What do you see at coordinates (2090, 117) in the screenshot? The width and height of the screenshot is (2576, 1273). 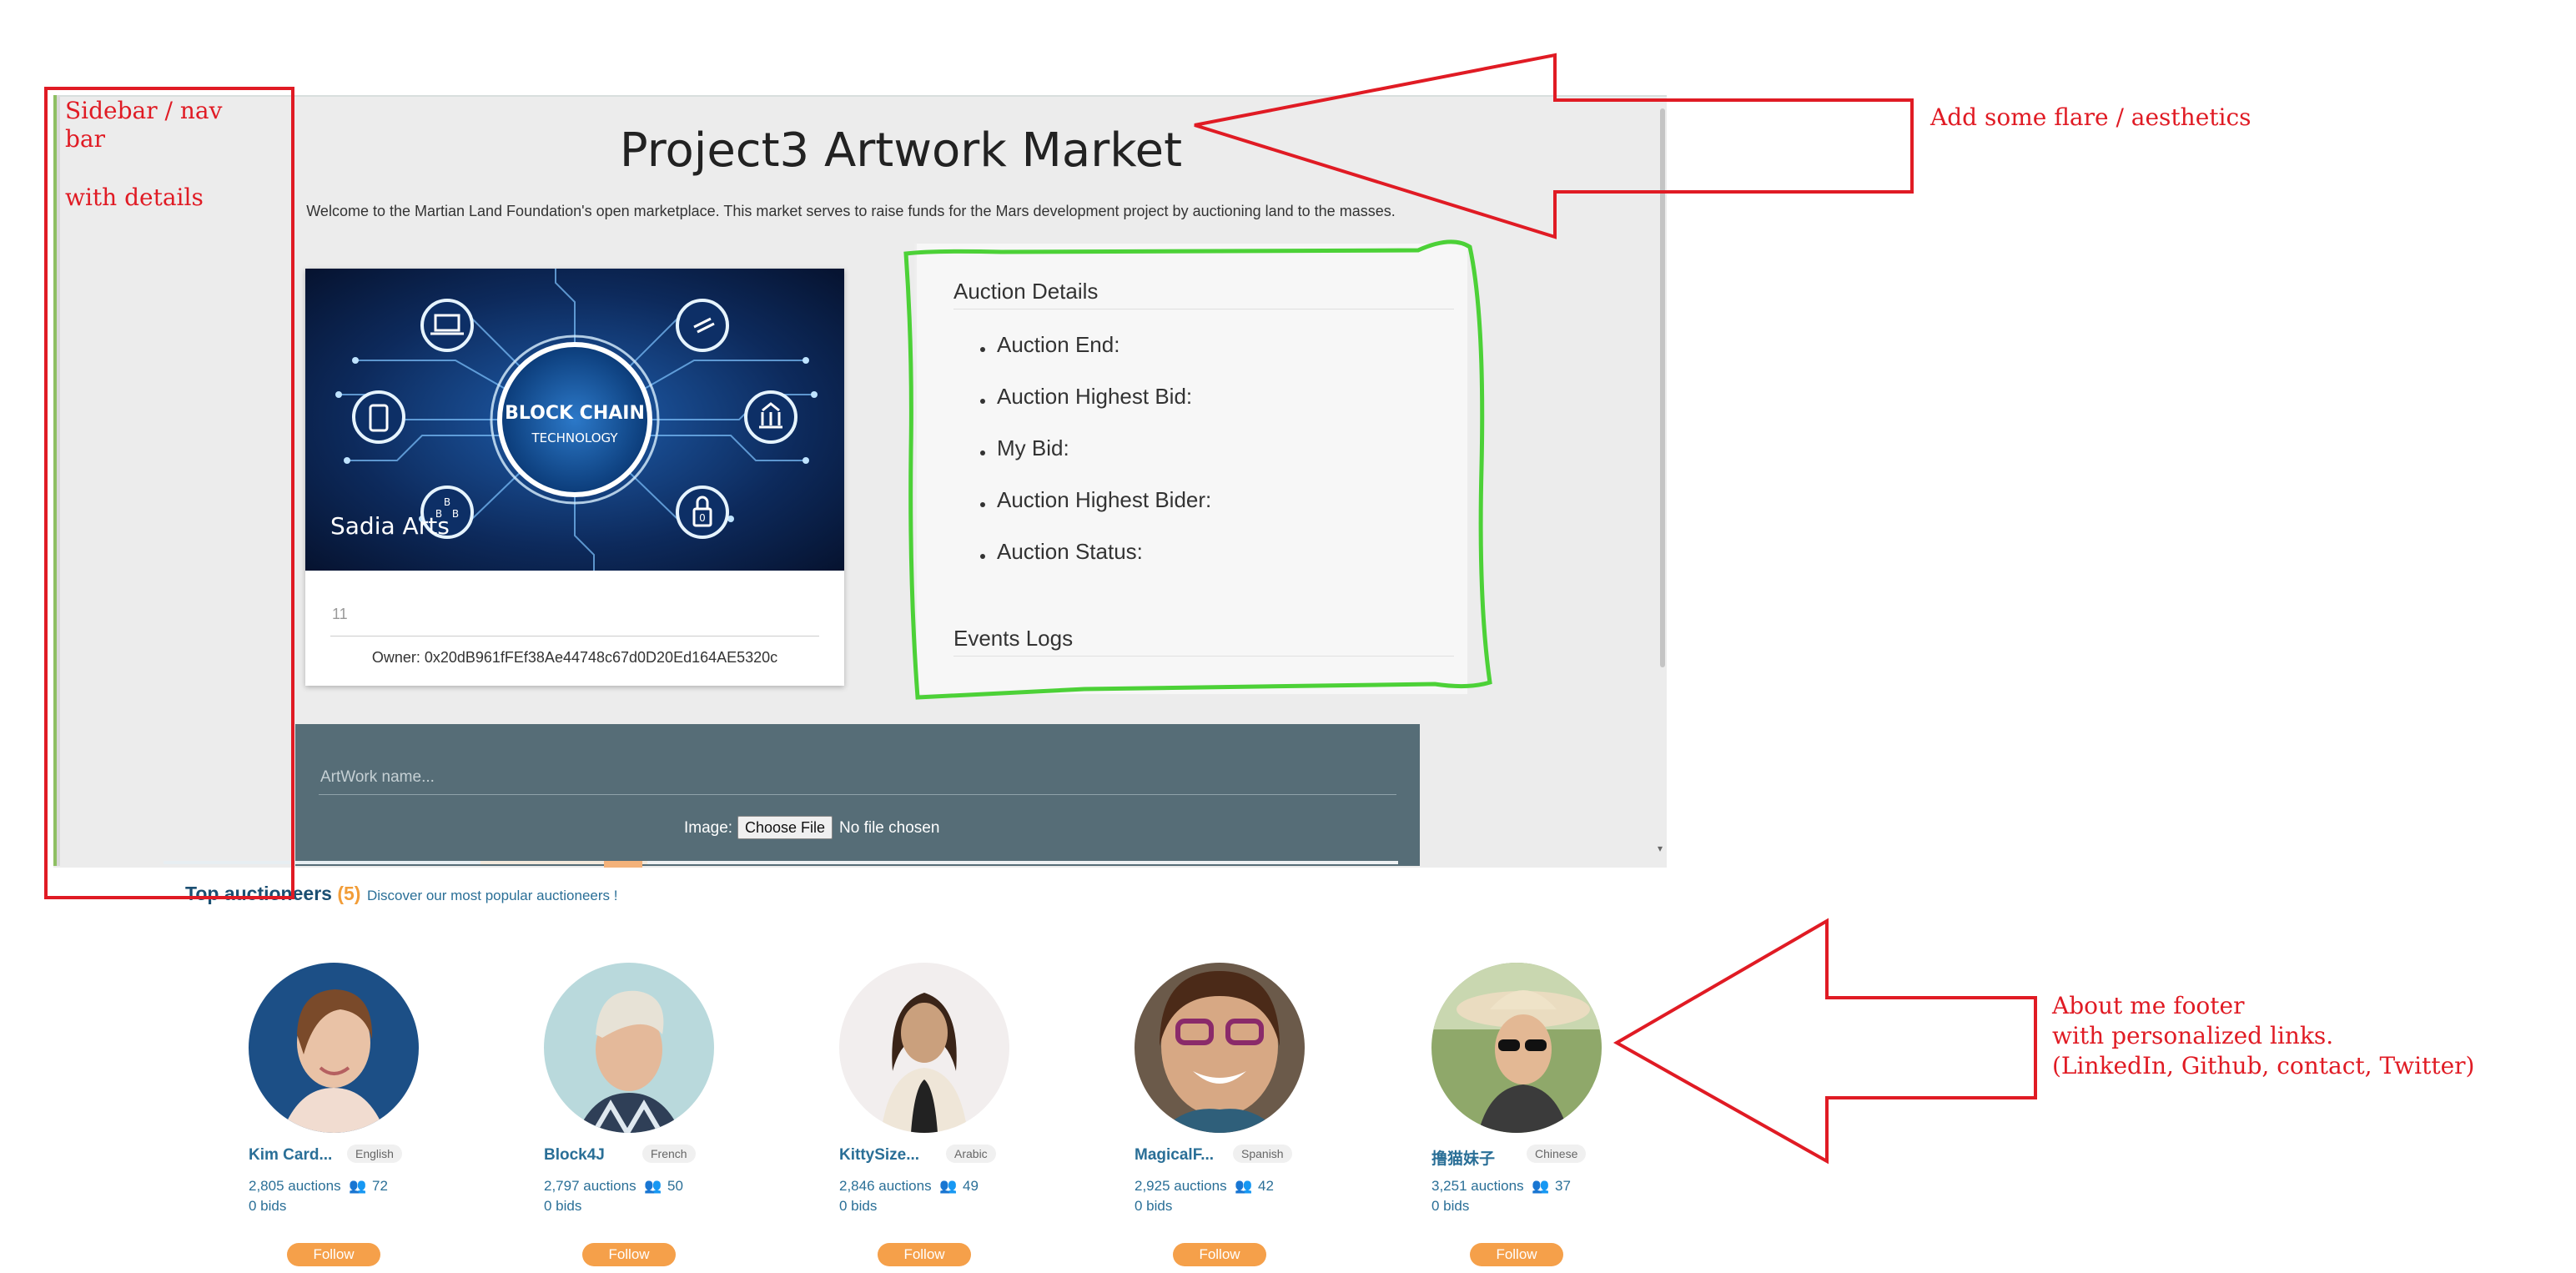 I see `flare-note: Add some flare / aesthetics` at bounding box center [2090, 117].